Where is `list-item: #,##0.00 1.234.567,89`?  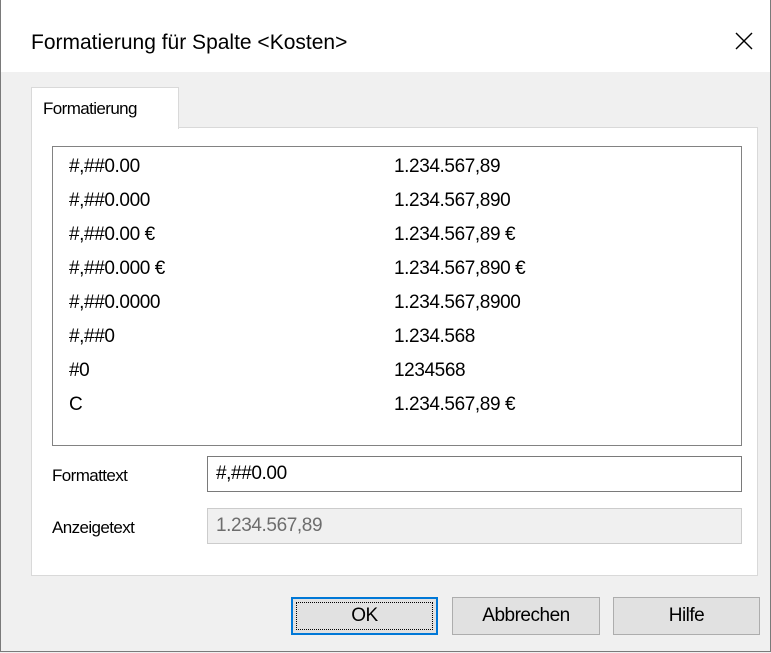
list-item: #,##0.00 1.234.567,89 is located at coordinates (397, 164).